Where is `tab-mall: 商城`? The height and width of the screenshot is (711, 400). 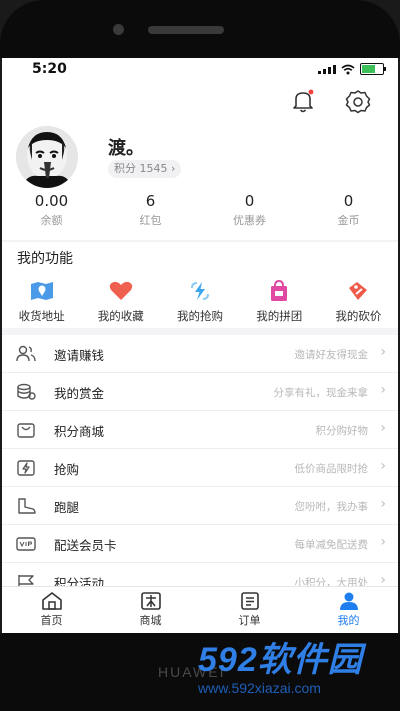 tab-mall: 商城 is located at coordinates (150, 610).